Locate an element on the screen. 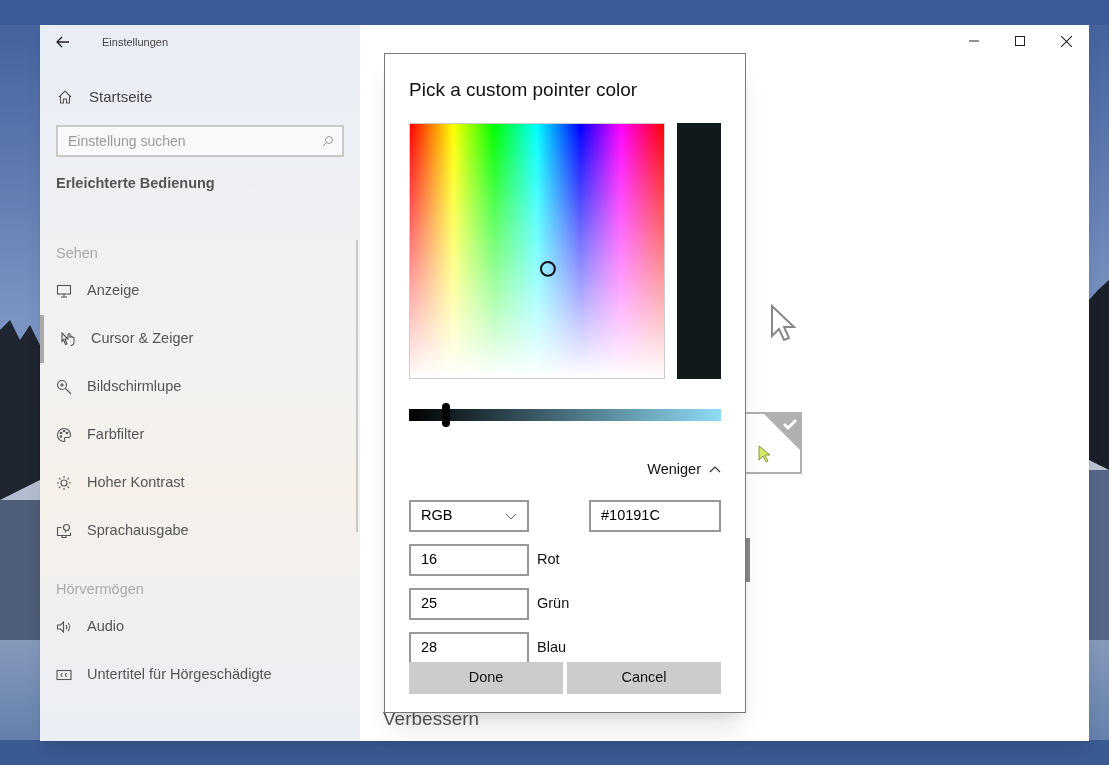 The image size is (1109, 765). channel-label: Grün is located at coordinates (553, 604).